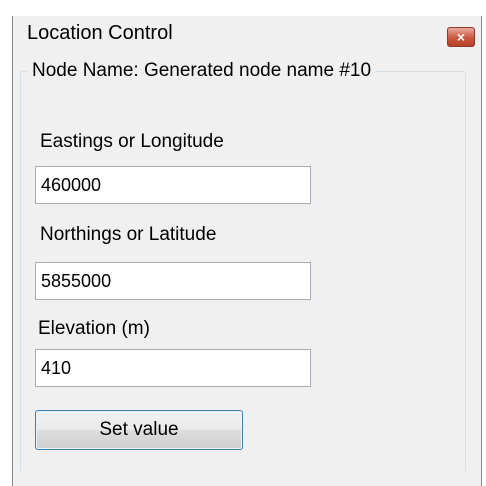  I want to click on elevation-input: 410, so click(173, 368).